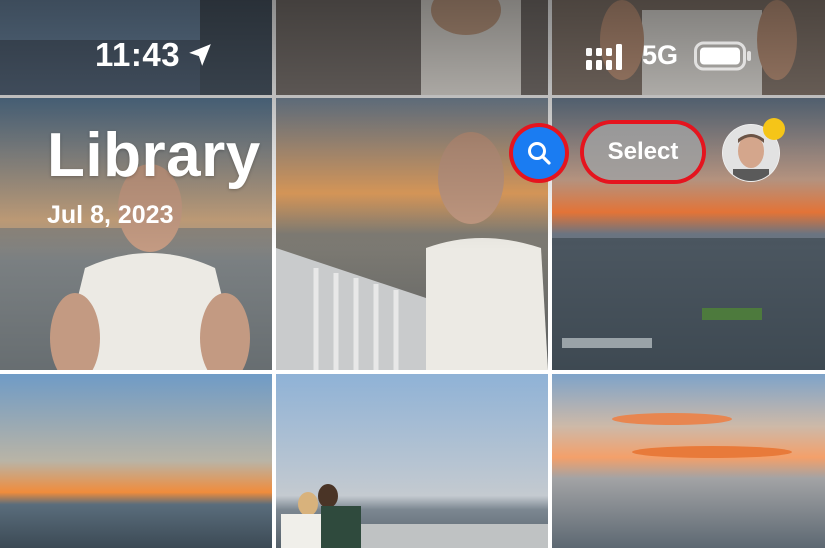 The width and height of the screenshot is (825, 548). Describe the element at coordinates (660, 55) in the screenshot. I see `network-type: 5G` at that location.